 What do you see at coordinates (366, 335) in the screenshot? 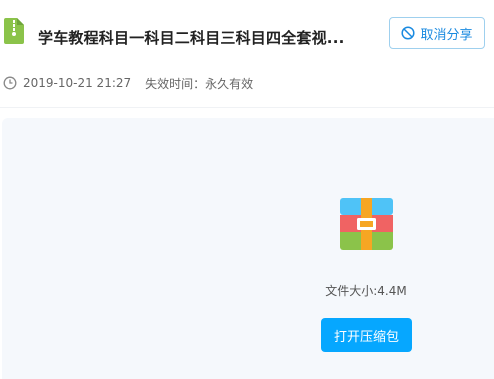
I see `open-archive-button: 打开压缩包` at bounding box center [366, 335].